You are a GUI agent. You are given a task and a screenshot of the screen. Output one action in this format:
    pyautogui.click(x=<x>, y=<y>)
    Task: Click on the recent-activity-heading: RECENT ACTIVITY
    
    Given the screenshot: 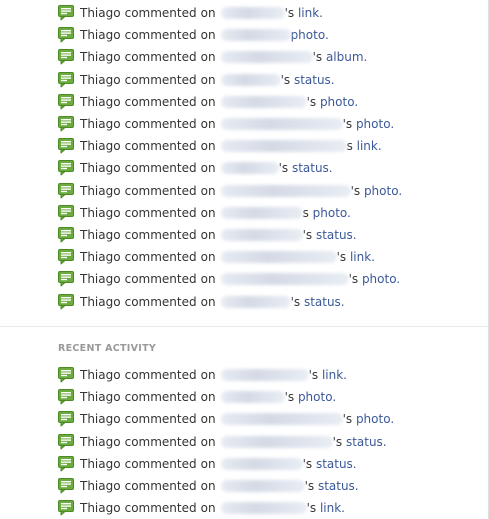 What is the action you would take?
    pyautogui.click(x=107, y=348)
    